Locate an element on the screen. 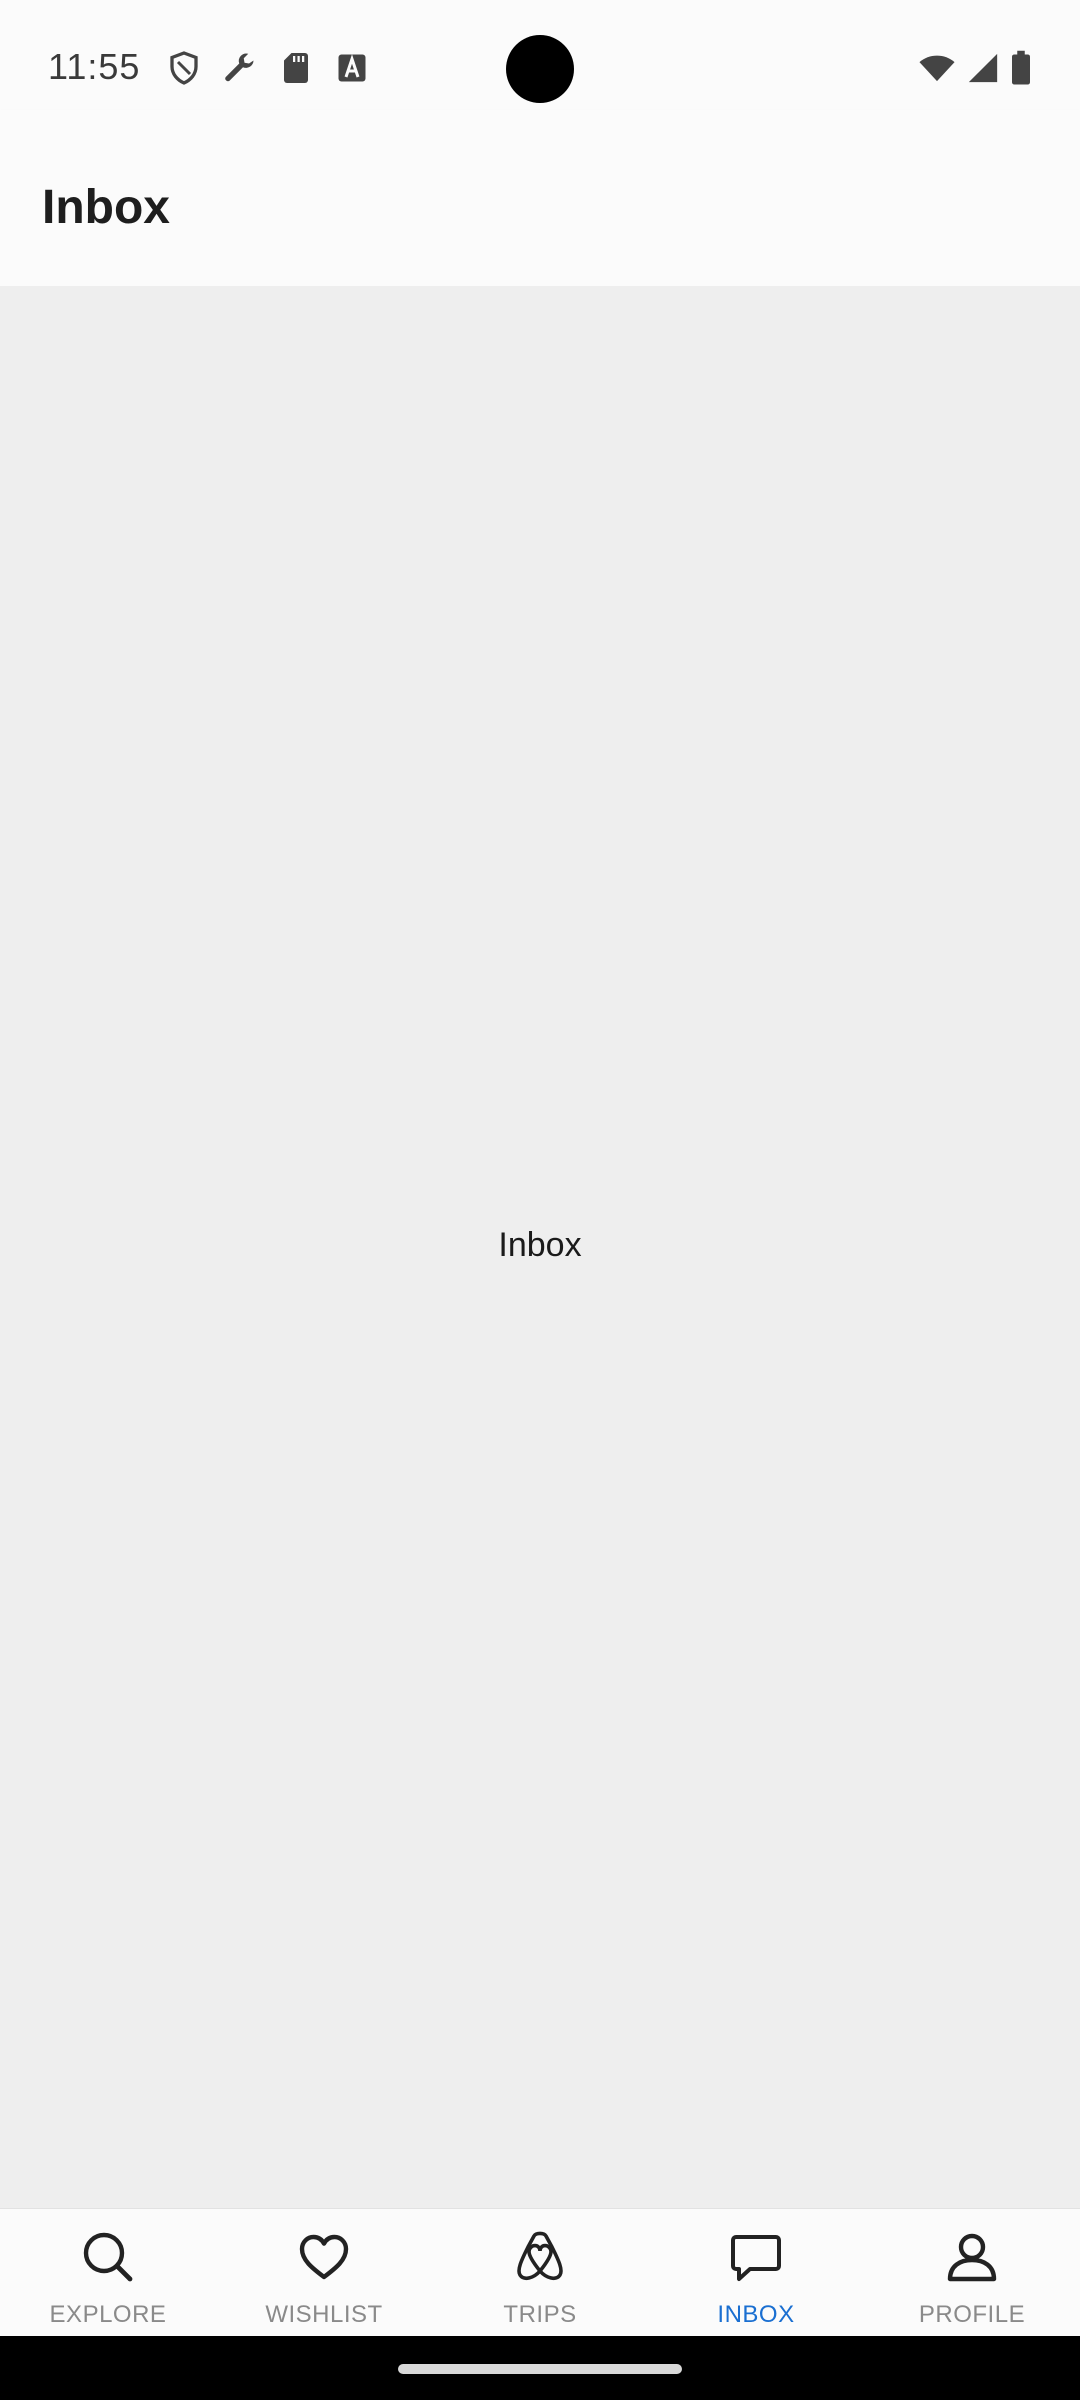 The width and height of the screenshot is (1080, 2400). signal-icon is located at coordinates (983, 68).